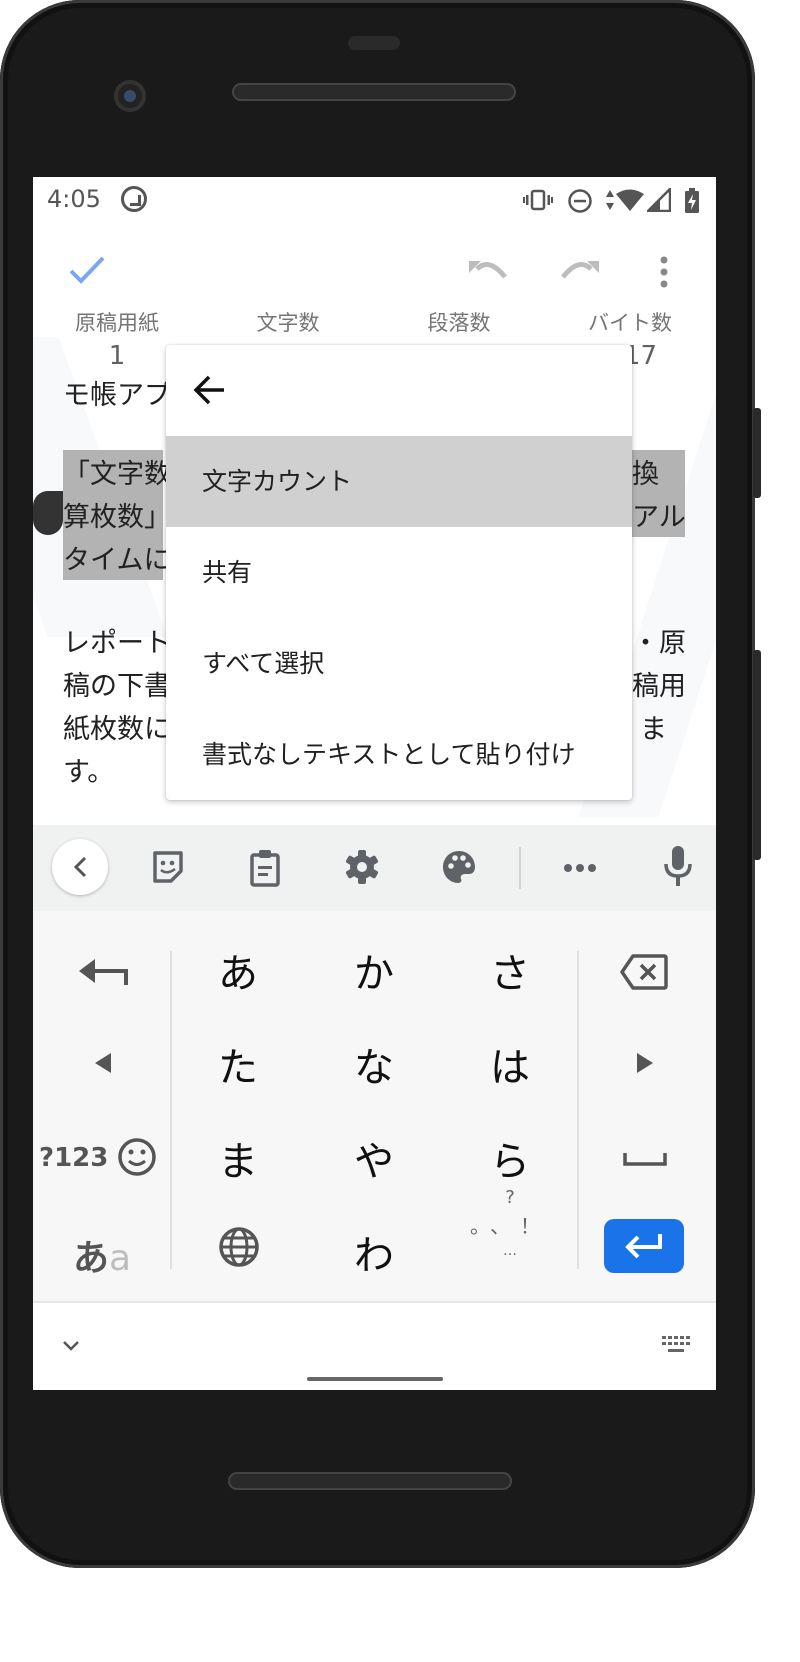 Image resolution: width=800 pixels, height=1662 pixels. What do you see at coordinates (117, 395) in the screenshot?
I see `doc-line: モ帳アプ` at bounding box center [117, 395].